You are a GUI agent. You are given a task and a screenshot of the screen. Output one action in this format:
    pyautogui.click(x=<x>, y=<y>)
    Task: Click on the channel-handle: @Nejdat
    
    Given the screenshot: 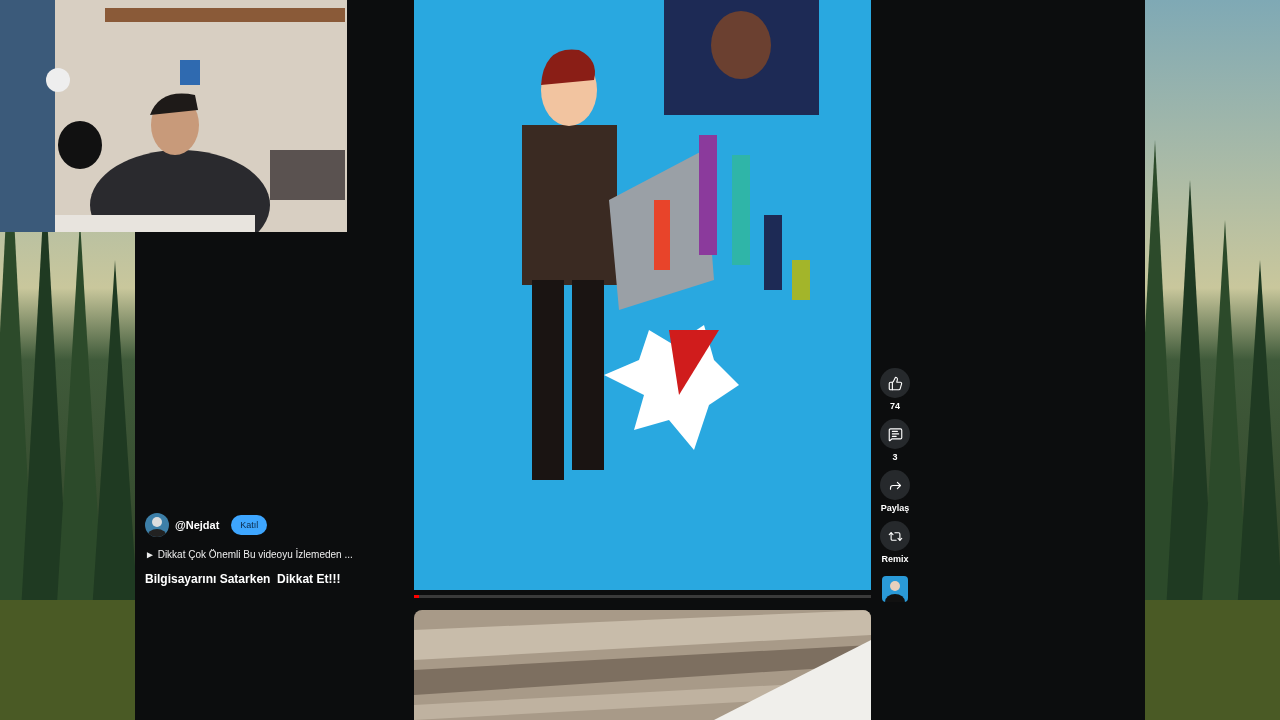 What is the action you would take?
    pyautogui.click(x=197, y=525)
    